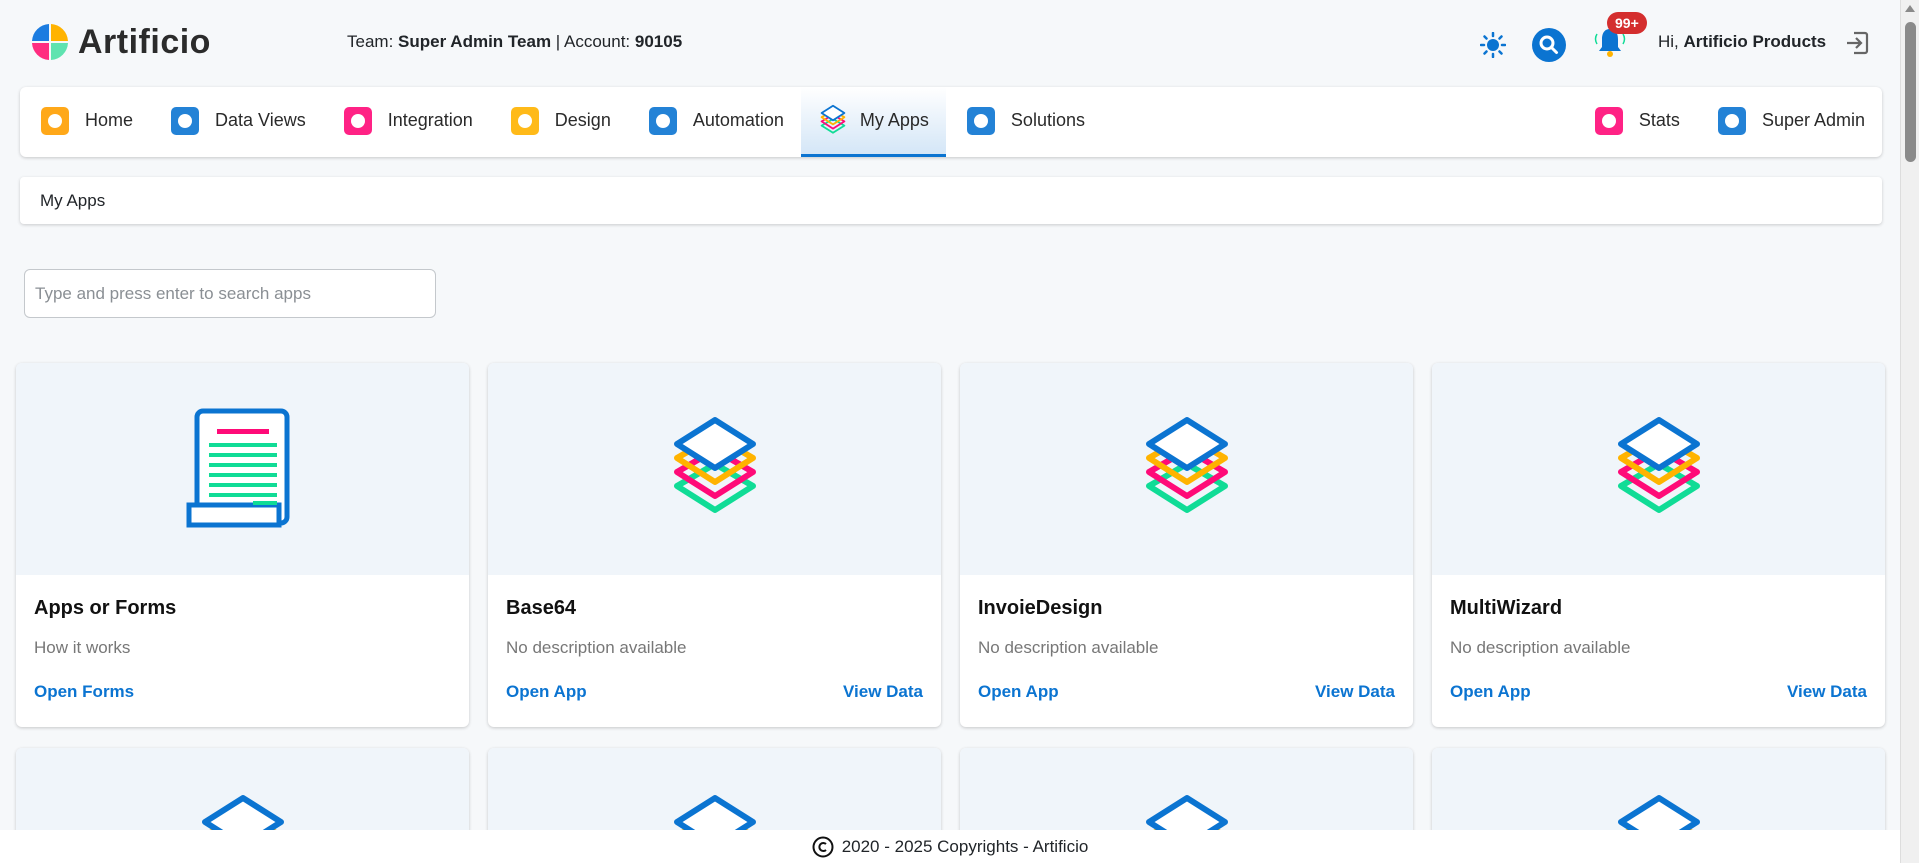 The width and height of the screenshot is (1919, 863). What do you see at coordinates (1813, 120) in the screenshot?
I see `nav-label: Super Admin` at bounding box center [1813, 120].